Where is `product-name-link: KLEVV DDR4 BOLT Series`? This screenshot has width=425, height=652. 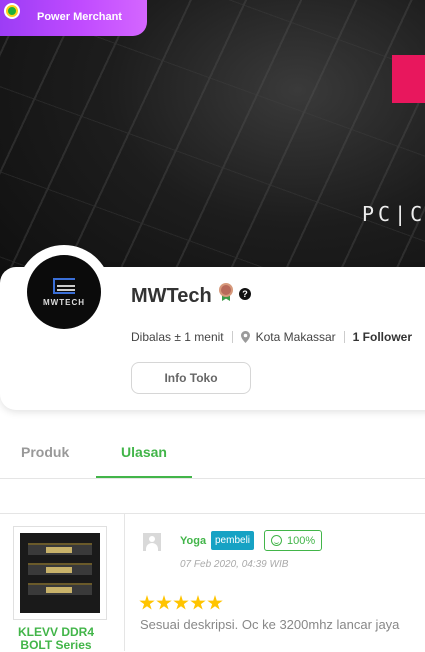
product-name-link: KLEVV DDR4 BOLT Series is located at coordinates (56, 639).